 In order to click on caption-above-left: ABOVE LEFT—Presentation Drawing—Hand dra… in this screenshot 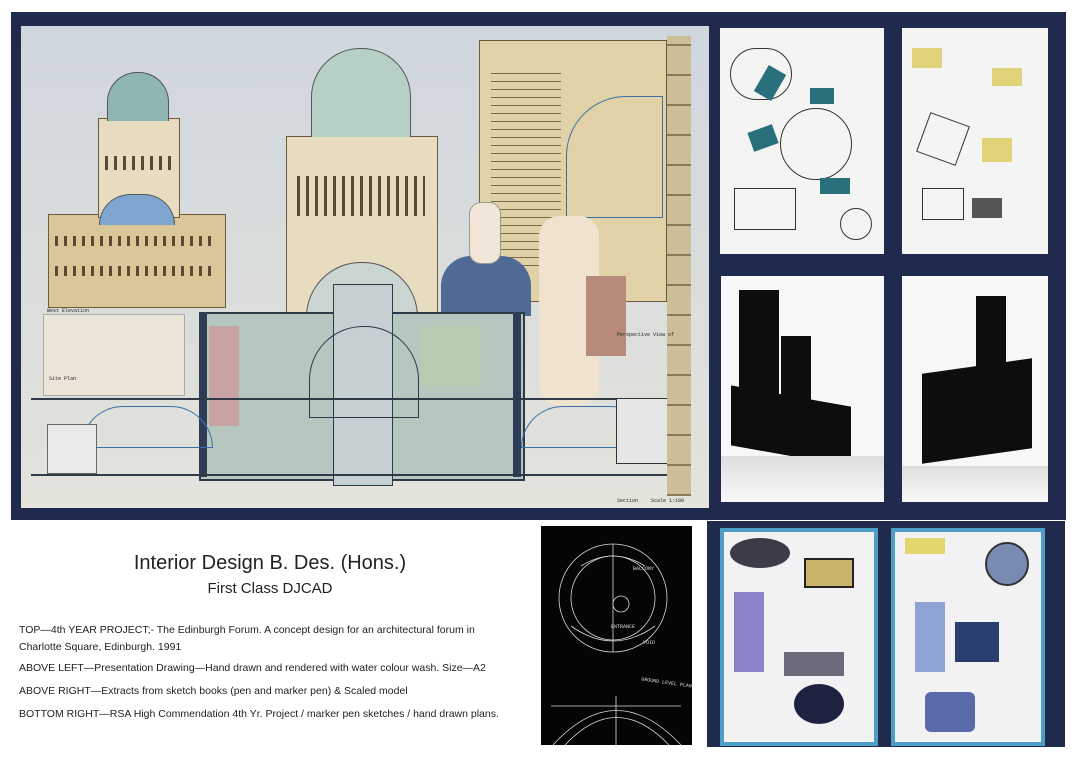, I will do `click(252, 668)`.